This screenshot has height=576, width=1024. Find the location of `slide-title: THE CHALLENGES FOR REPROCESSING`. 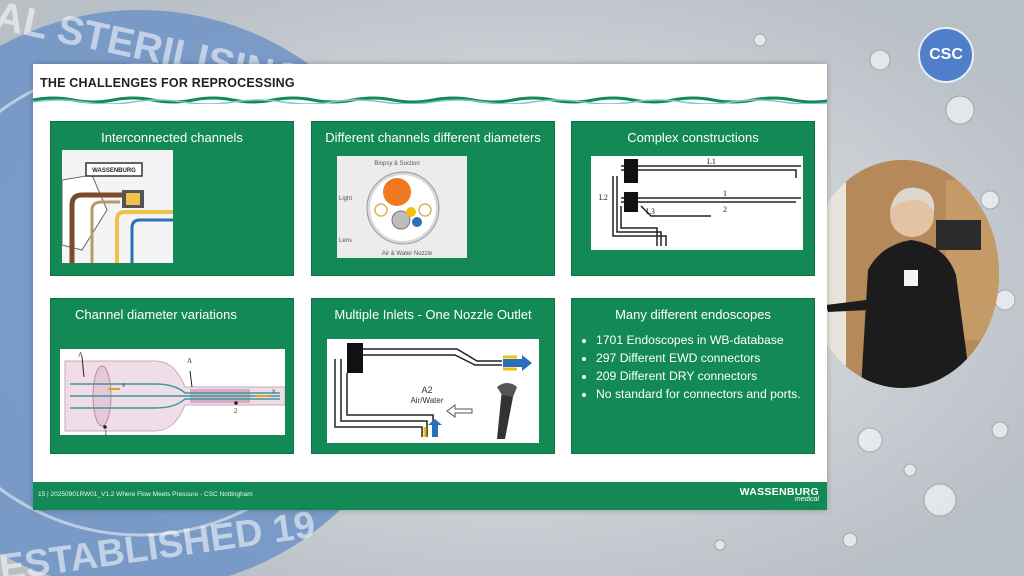

slide-title: THE CHALLENGES FOR REPROCESSING is located at coordinates (167, 83).